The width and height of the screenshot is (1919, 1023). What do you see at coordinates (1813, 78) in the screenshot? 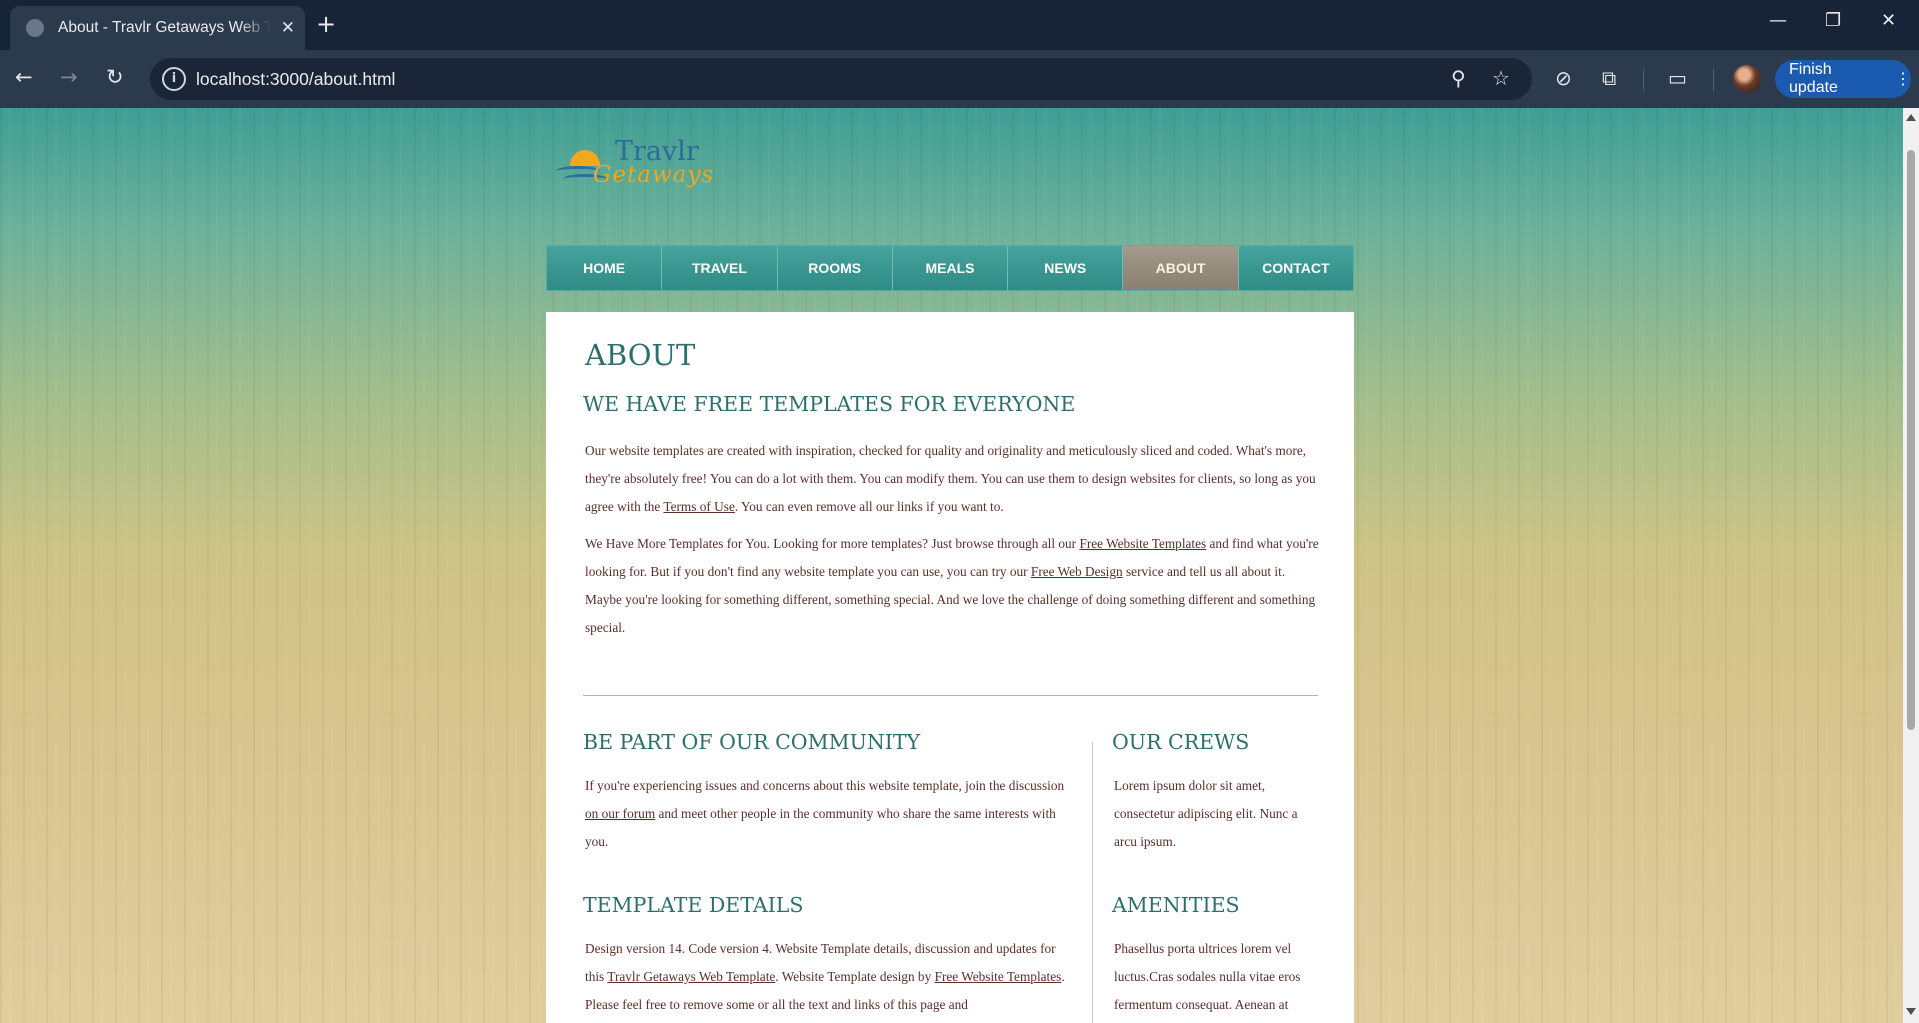
I see `finish-update-label: Finish update` at bounding box center [1813, 78].